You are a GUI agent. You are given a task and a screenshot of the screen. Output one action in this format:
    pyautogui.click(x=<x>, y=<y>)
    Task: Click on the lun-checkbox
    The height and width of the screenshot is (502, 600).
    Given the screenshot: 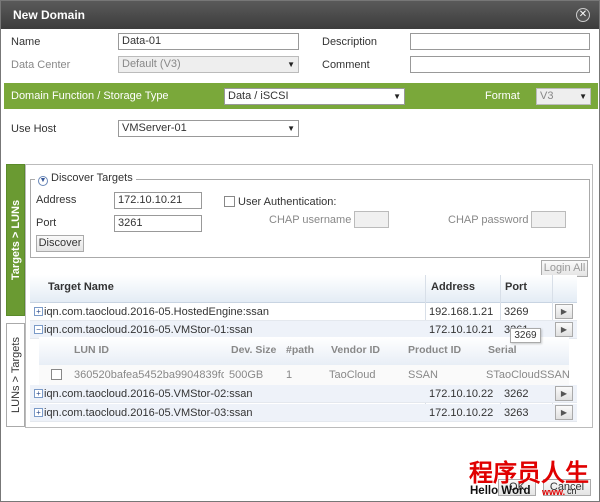 What is the action you would take?
    pyautogui.click(x=56, y=374)
    